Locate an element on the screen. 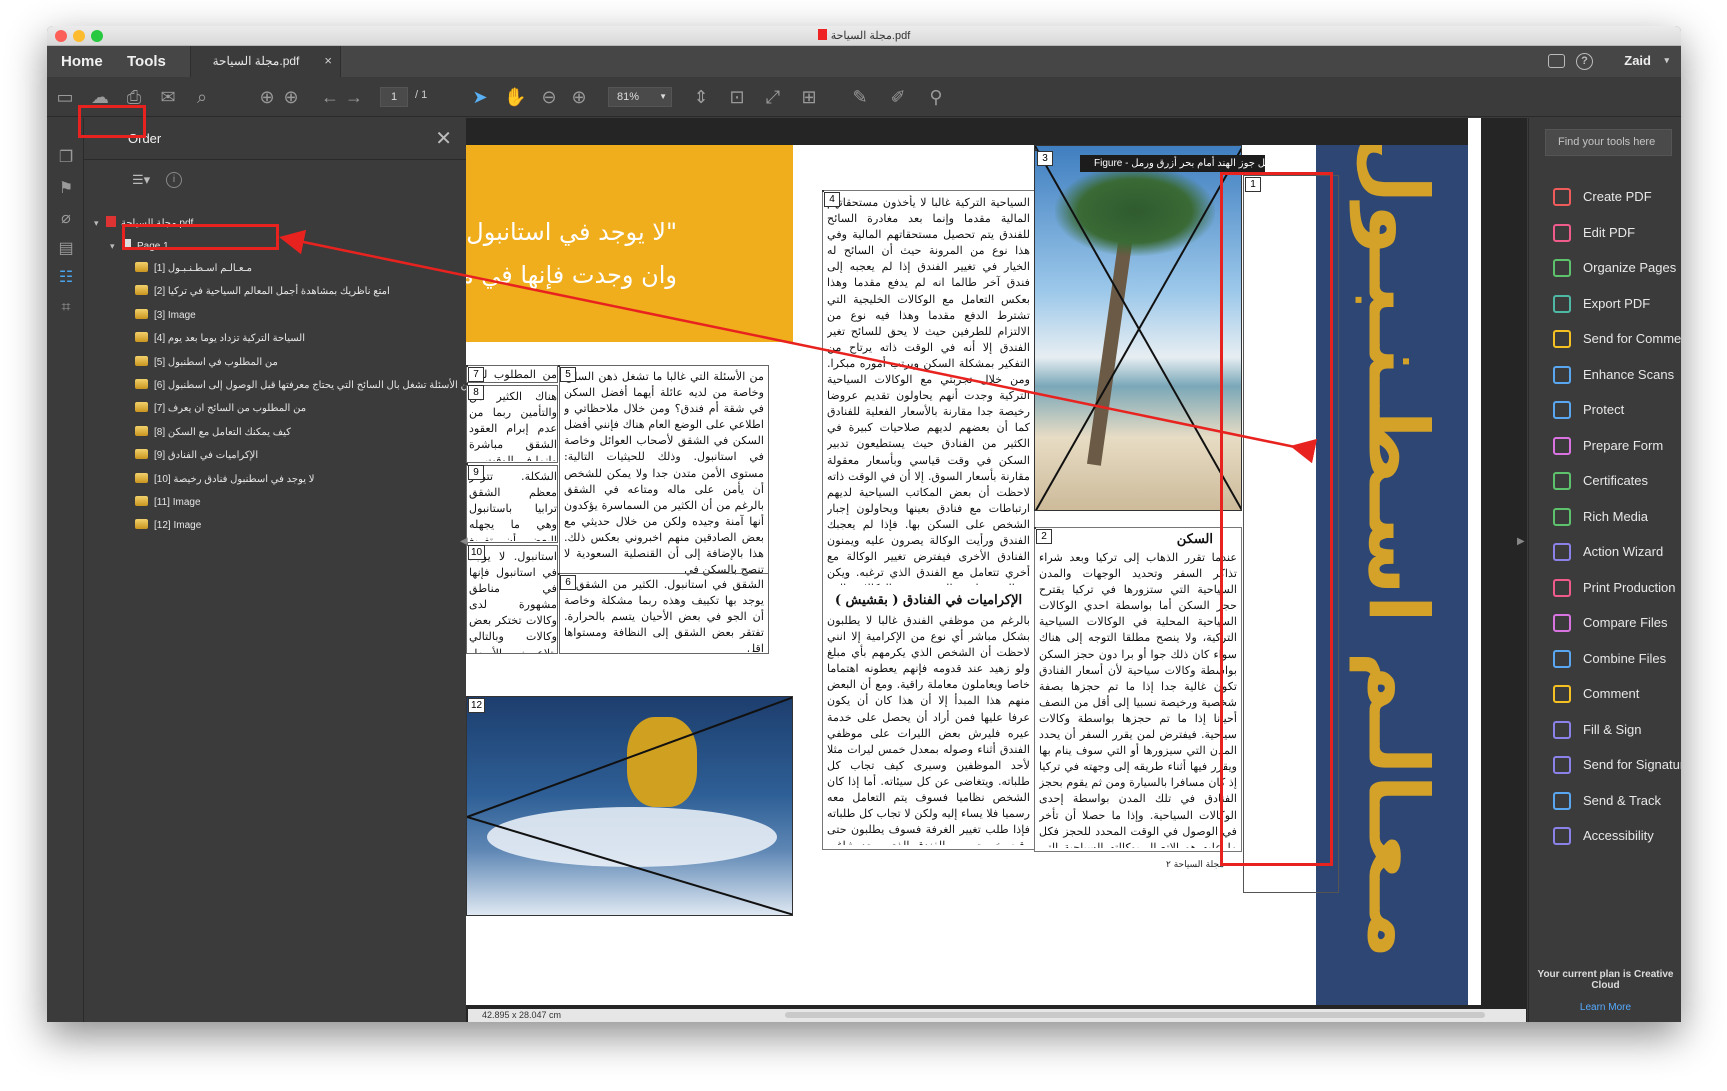 This screenshot has width=1727, height=1091. page-number-input: 1 is located at coordinates (394, 97).